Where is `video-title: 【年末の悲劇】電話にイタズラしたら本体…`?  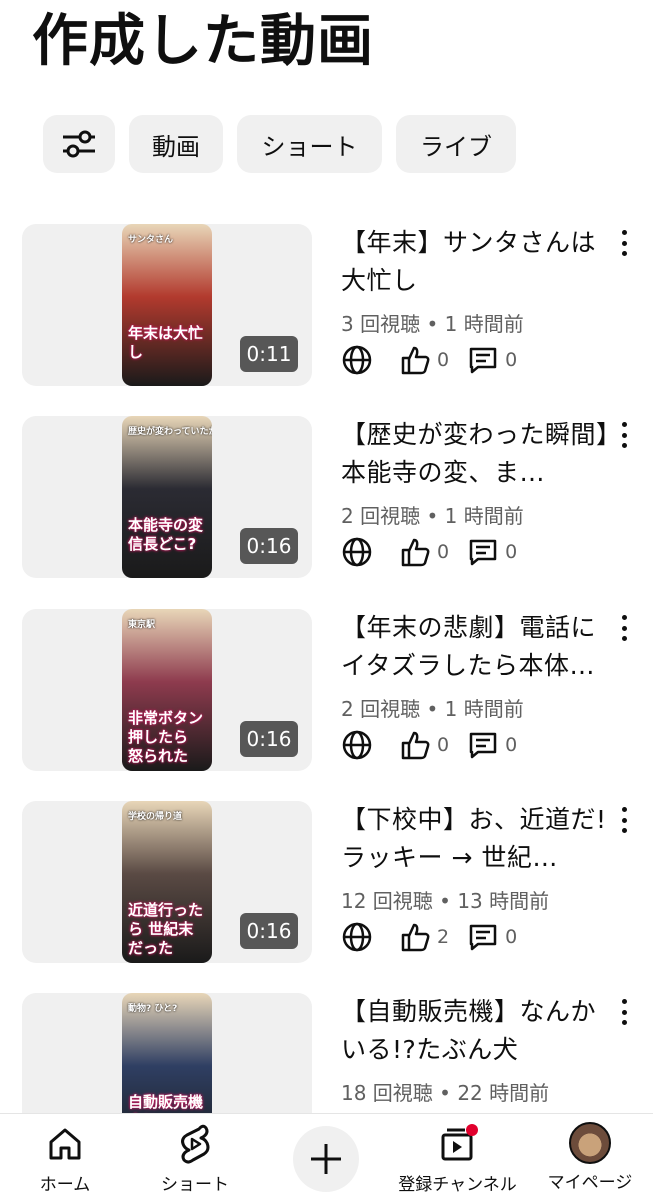 video-title: 【年末の悲劇】電話にイタズラしたら本体… is located at coordinates (476, 647).